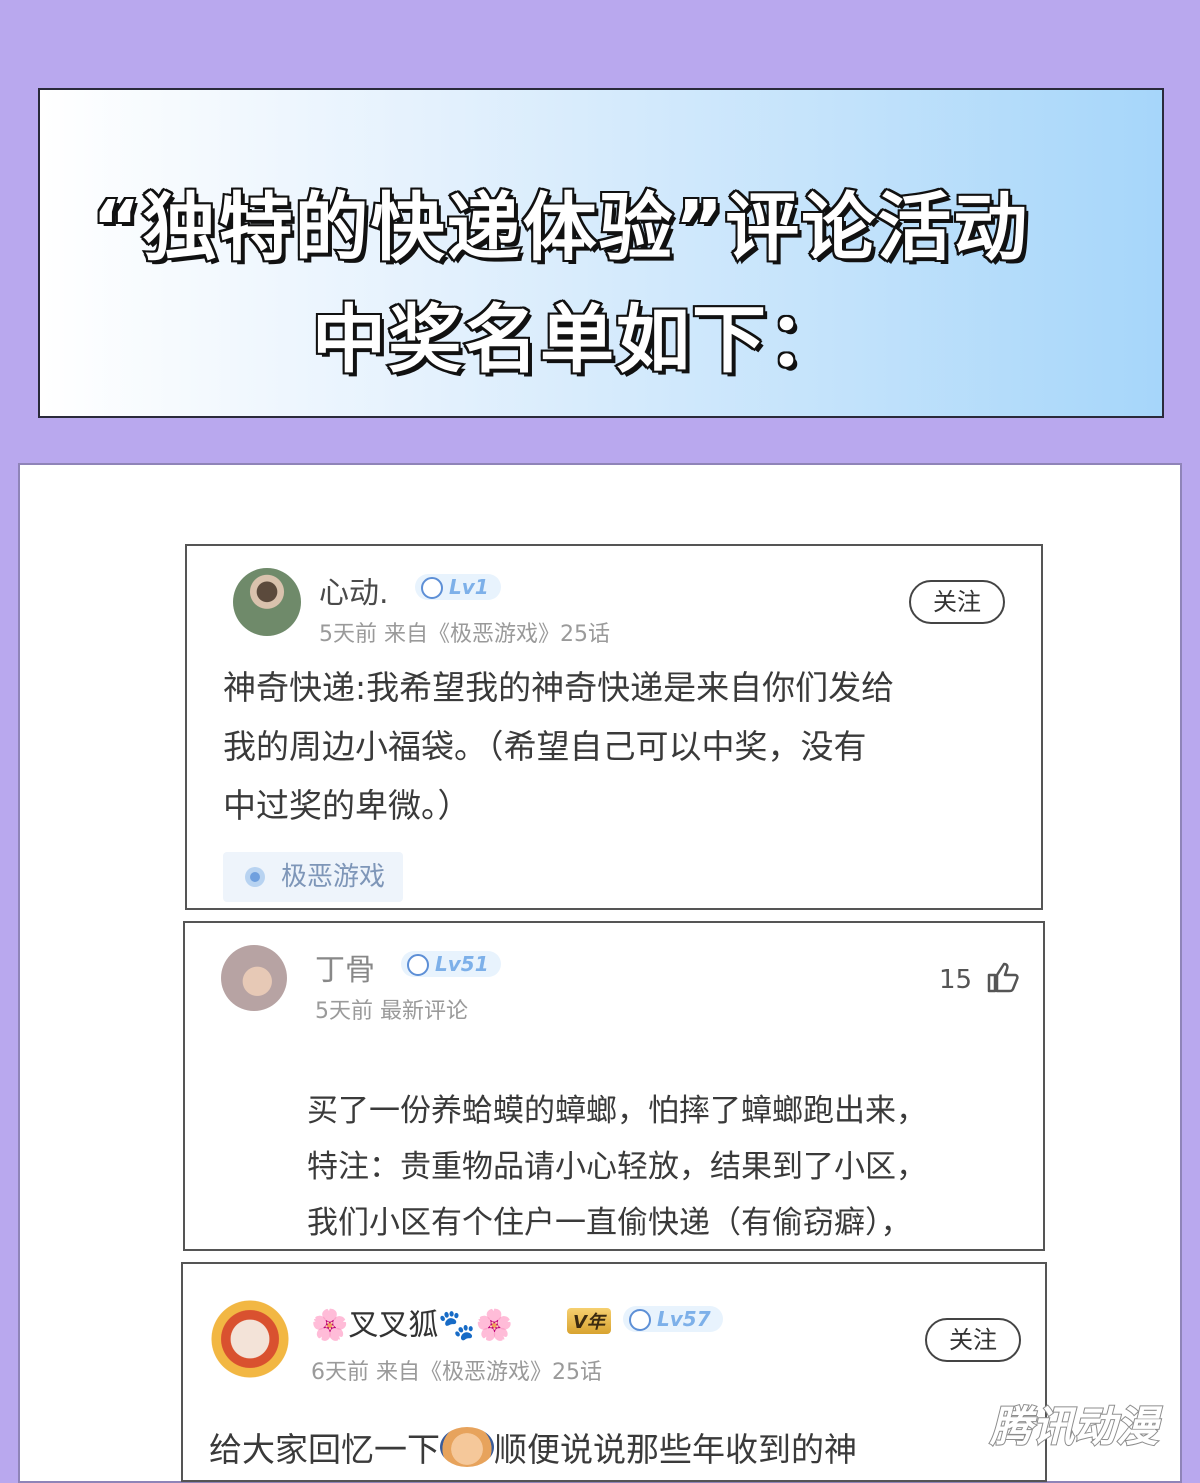 The width and height of the screenshot is (1200, 1483). What do you see at coordinates (345, 967) in the screenshot?
I see `username: 丁骨` at bounding box center [345, 967].